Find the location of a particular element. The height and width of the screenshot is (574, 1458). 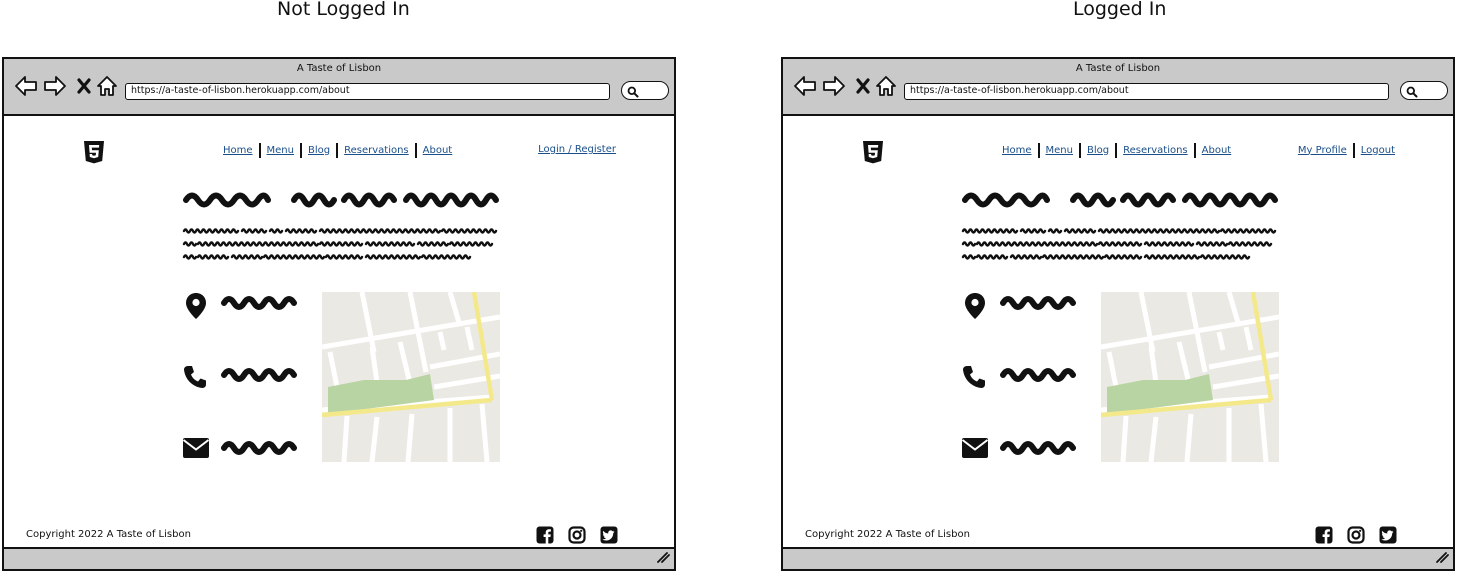

auth-navigation: Login / Register is located at coordinates (577, 150).